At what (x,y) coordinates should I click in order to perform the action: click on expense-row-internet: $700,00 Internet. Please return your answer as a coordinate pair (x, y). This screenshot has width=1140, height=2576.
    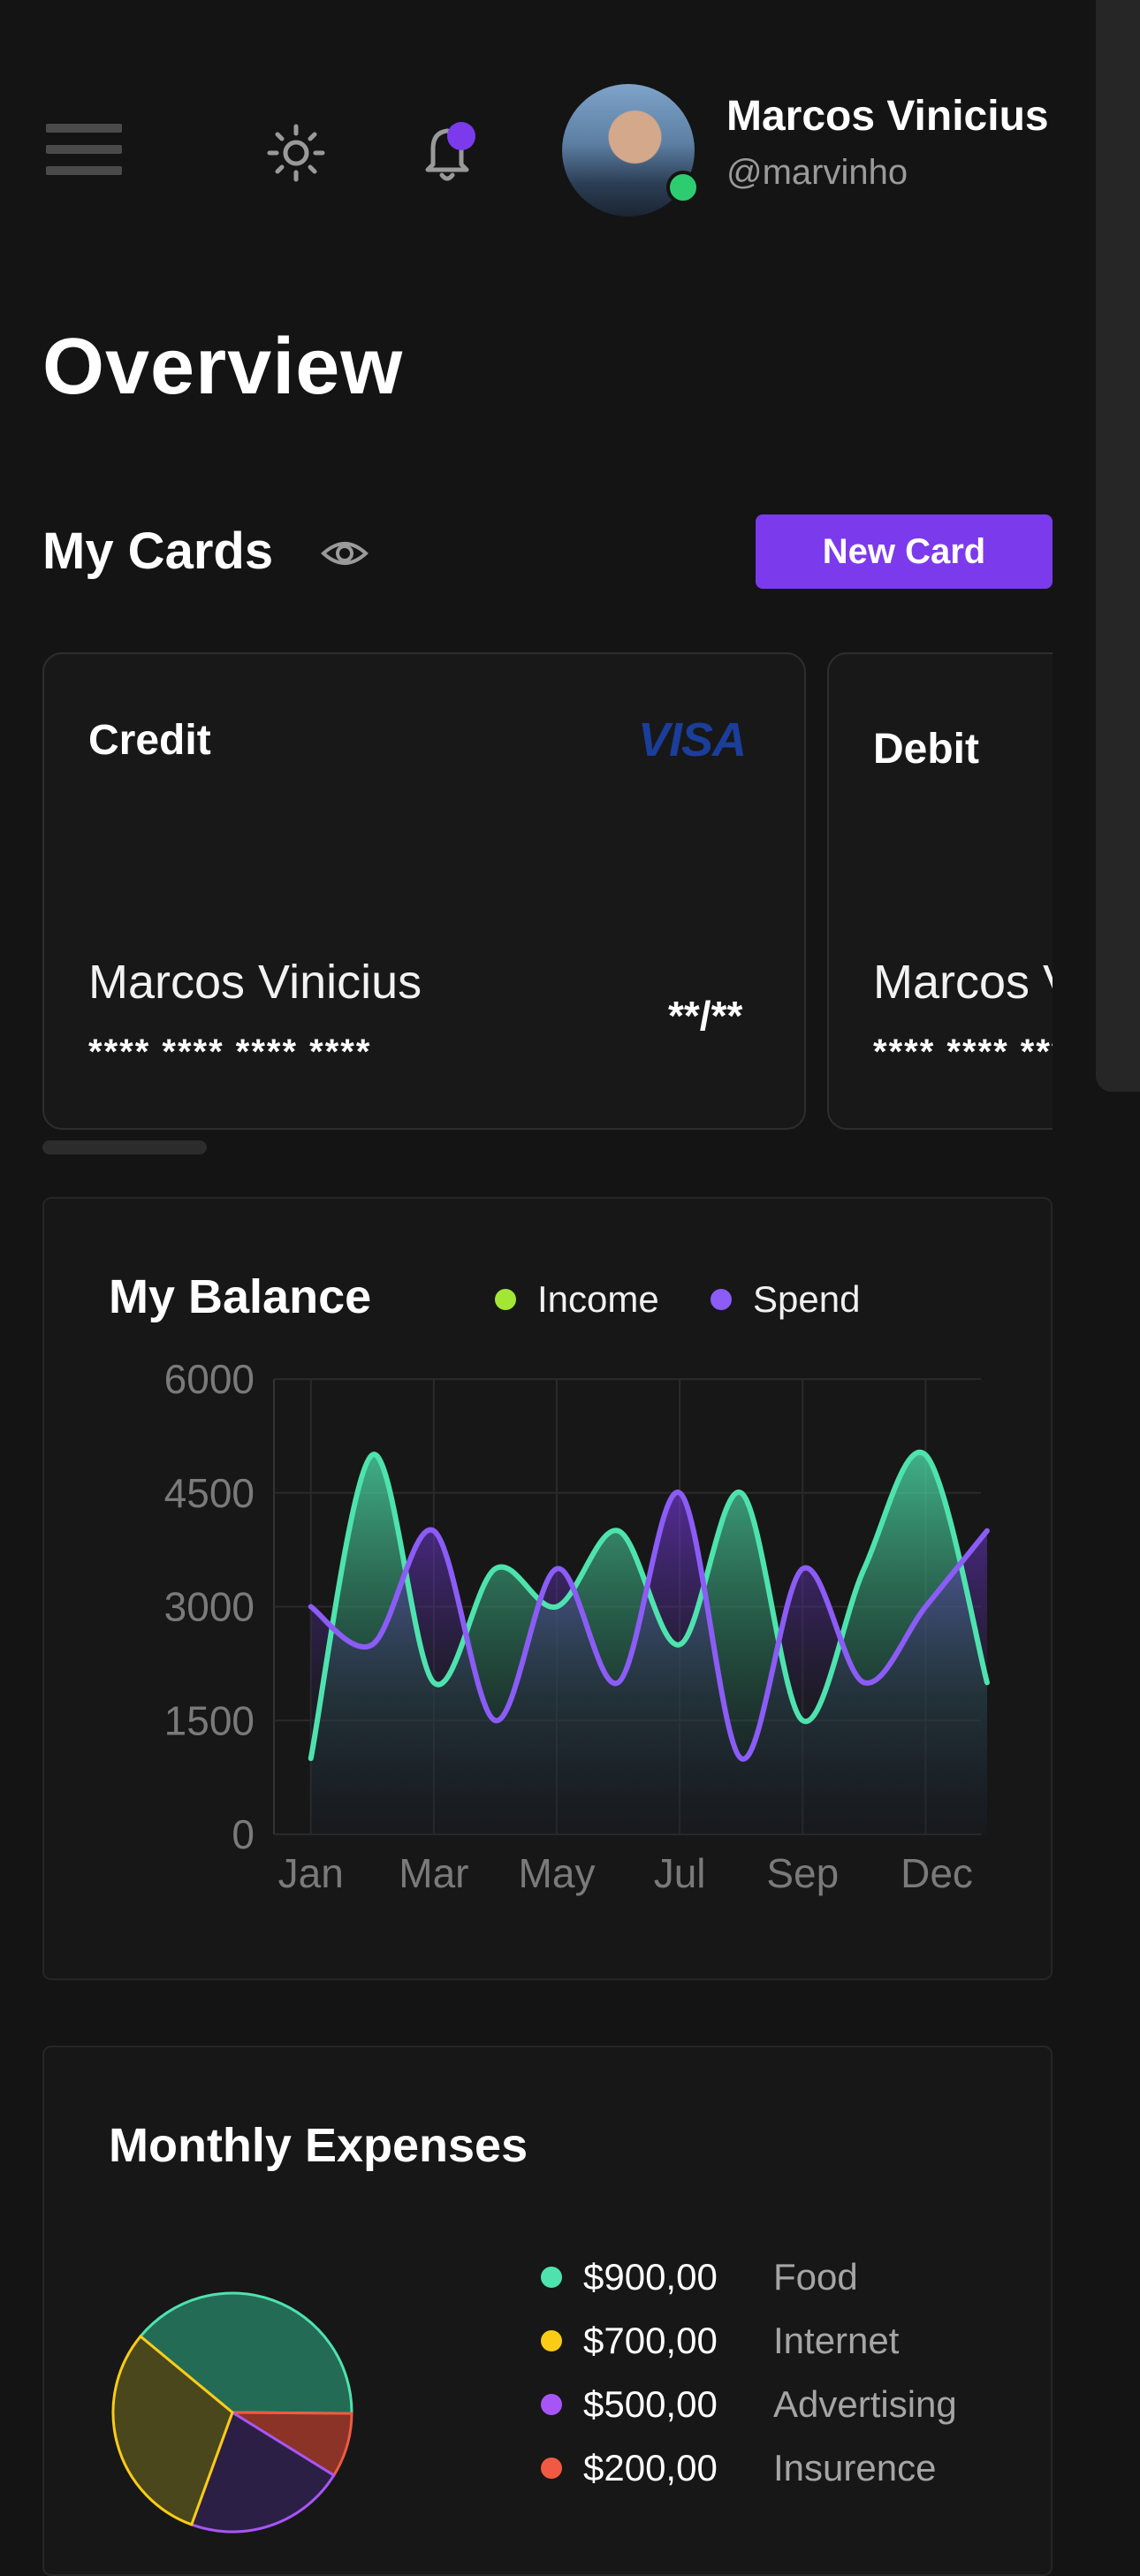
    Looking at the image, I should click on (720, 2341).